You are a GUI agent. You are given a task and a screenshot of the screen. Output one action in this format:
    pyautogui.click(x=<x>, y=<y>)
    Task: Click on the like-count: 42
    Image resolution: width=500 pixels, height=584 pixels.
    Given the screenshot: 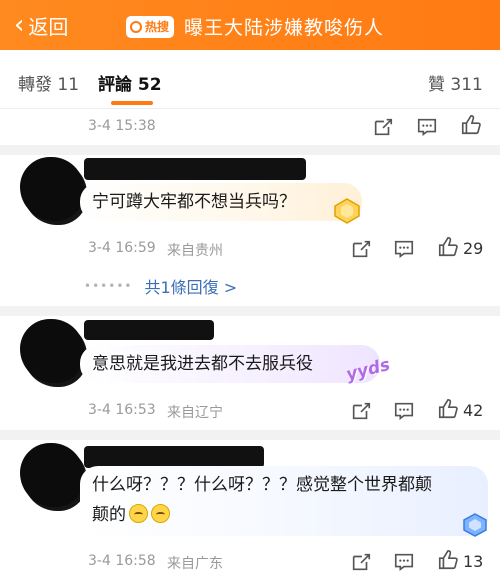 What is the action you would take?
    pyautogui.click(x=473, y=410)
    